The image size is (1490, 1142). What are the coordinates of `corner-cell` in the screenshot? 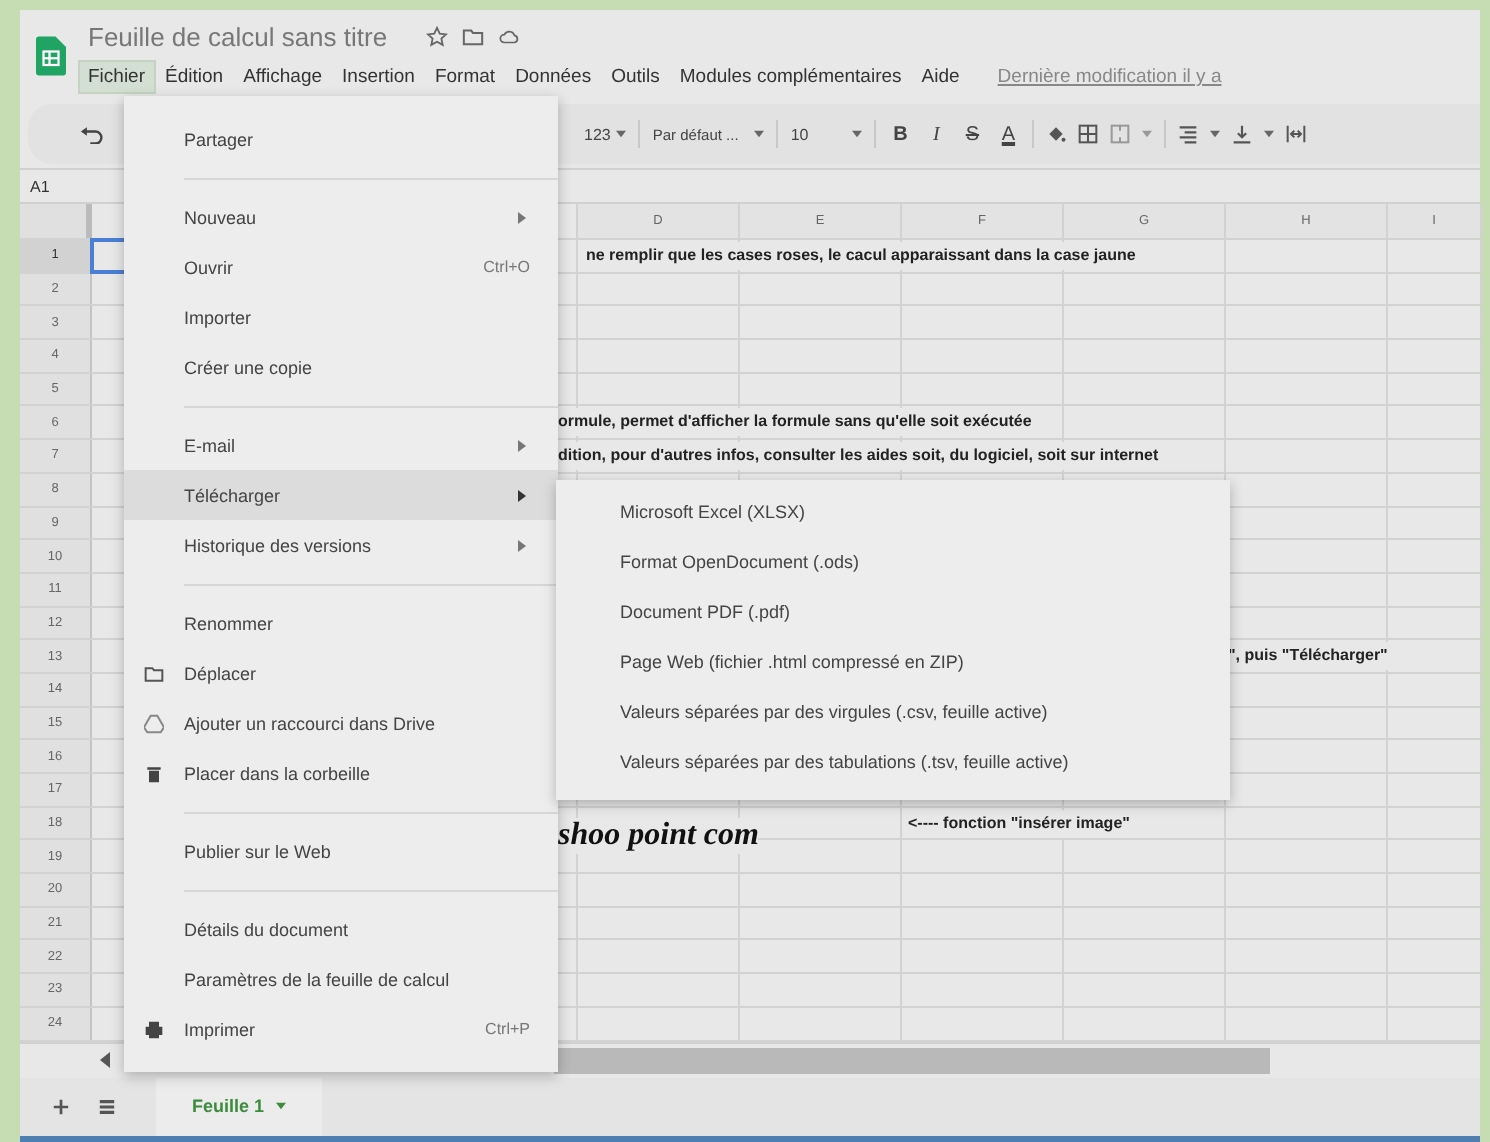 It's located at (56, 221).